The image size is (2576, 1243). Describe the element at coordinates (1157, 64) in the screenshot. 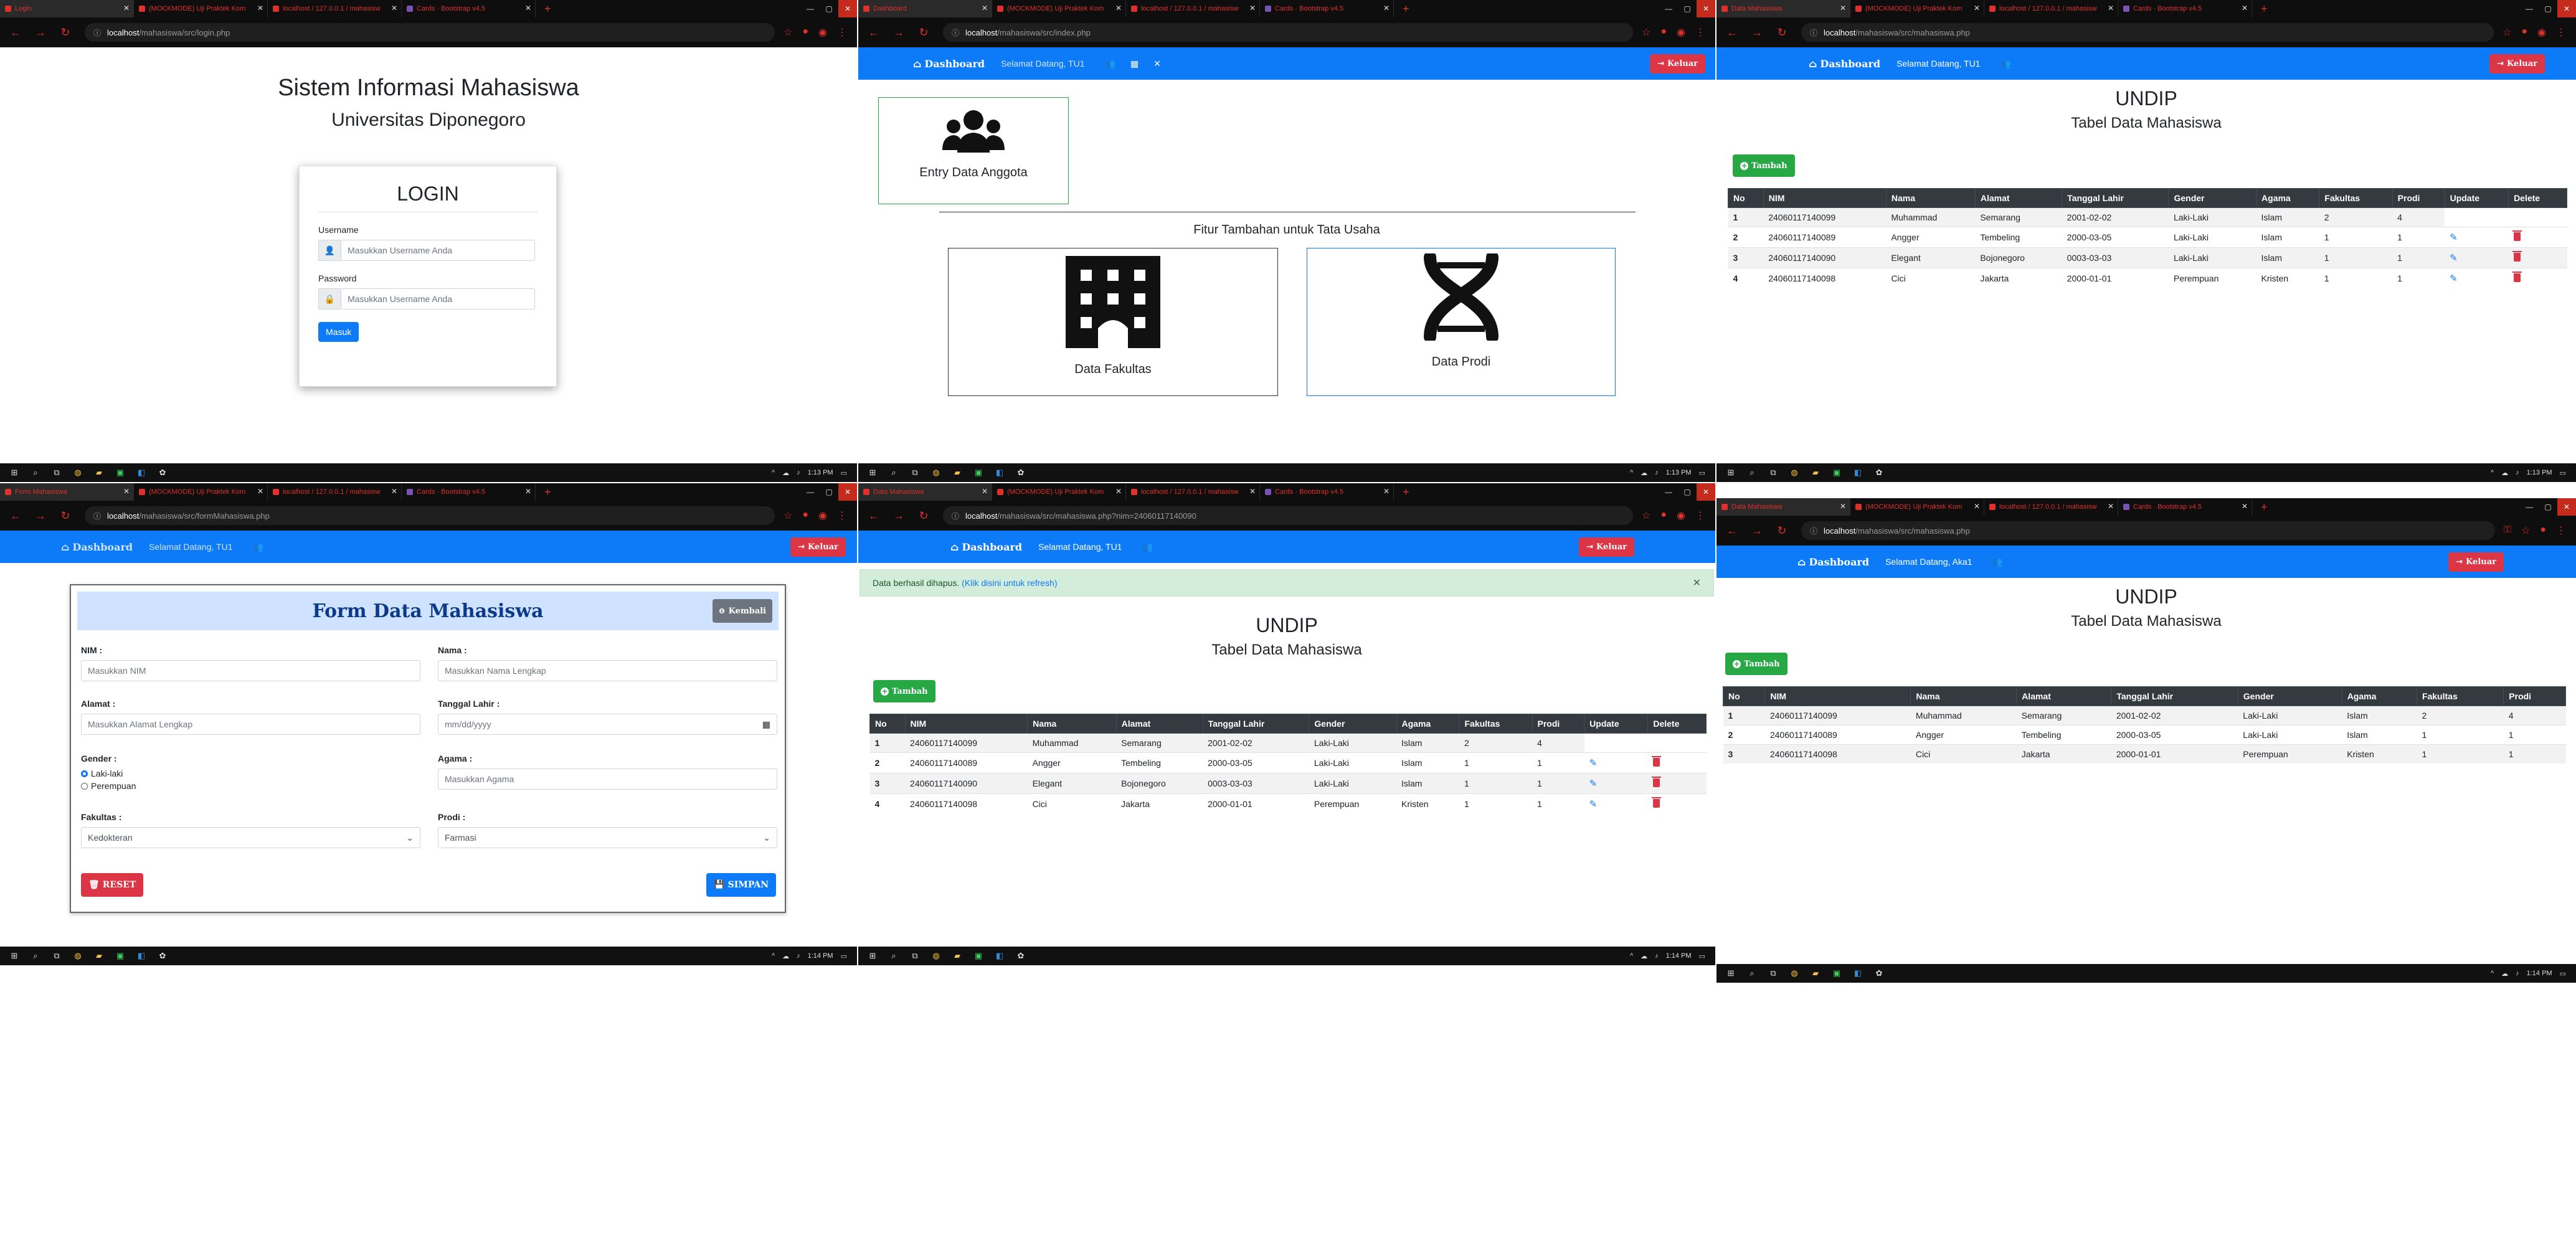

I see `dna-icon: ✕` at that location.